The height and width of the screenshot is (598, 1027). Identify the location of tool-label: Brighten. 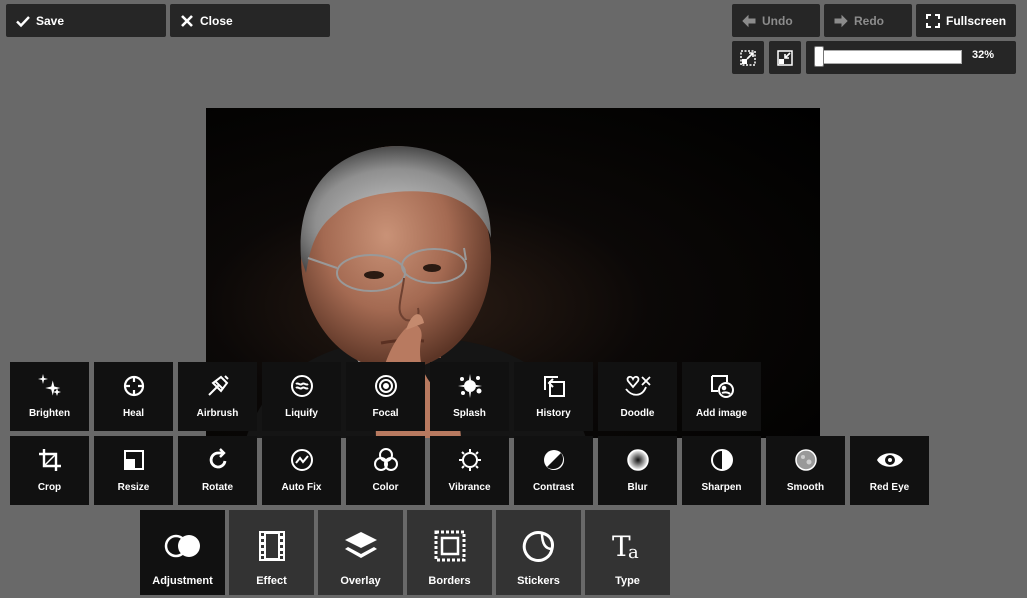
(49, 413).